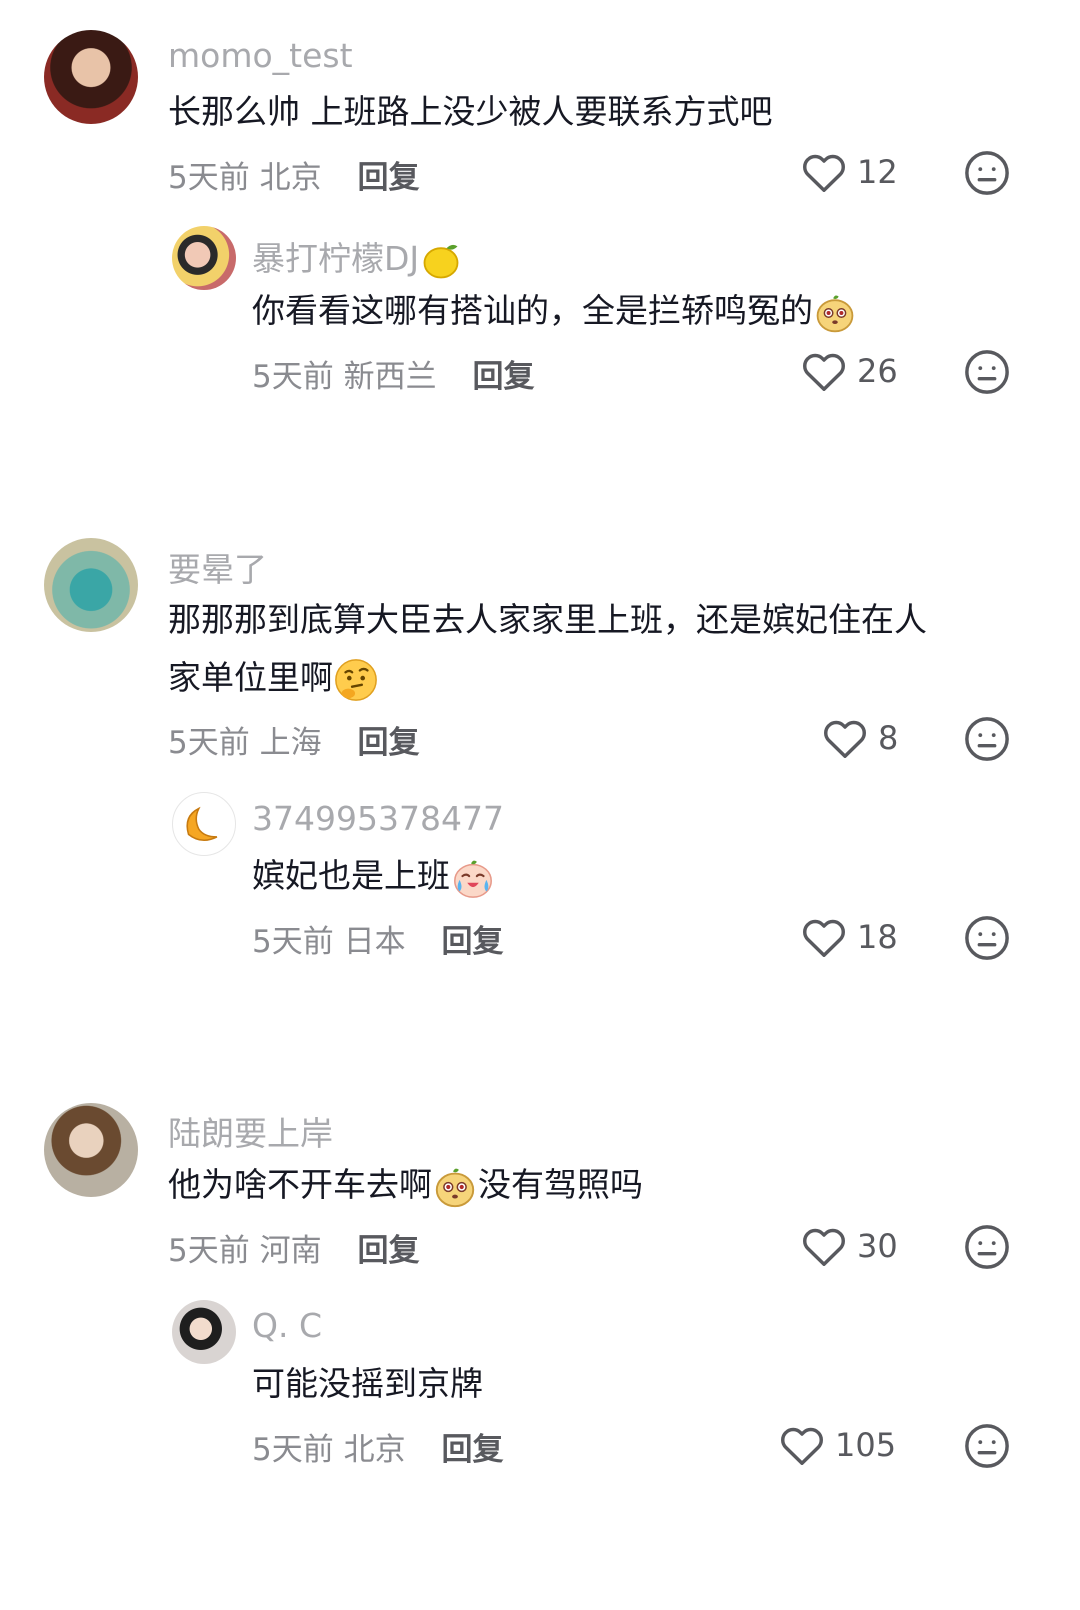 The height and width of the screenshot is (1610, 1080). What do you see at coordinates (390, 377) in the screenshot?
I see `reply-location: 新西兰` at bounding box center [390, 377].